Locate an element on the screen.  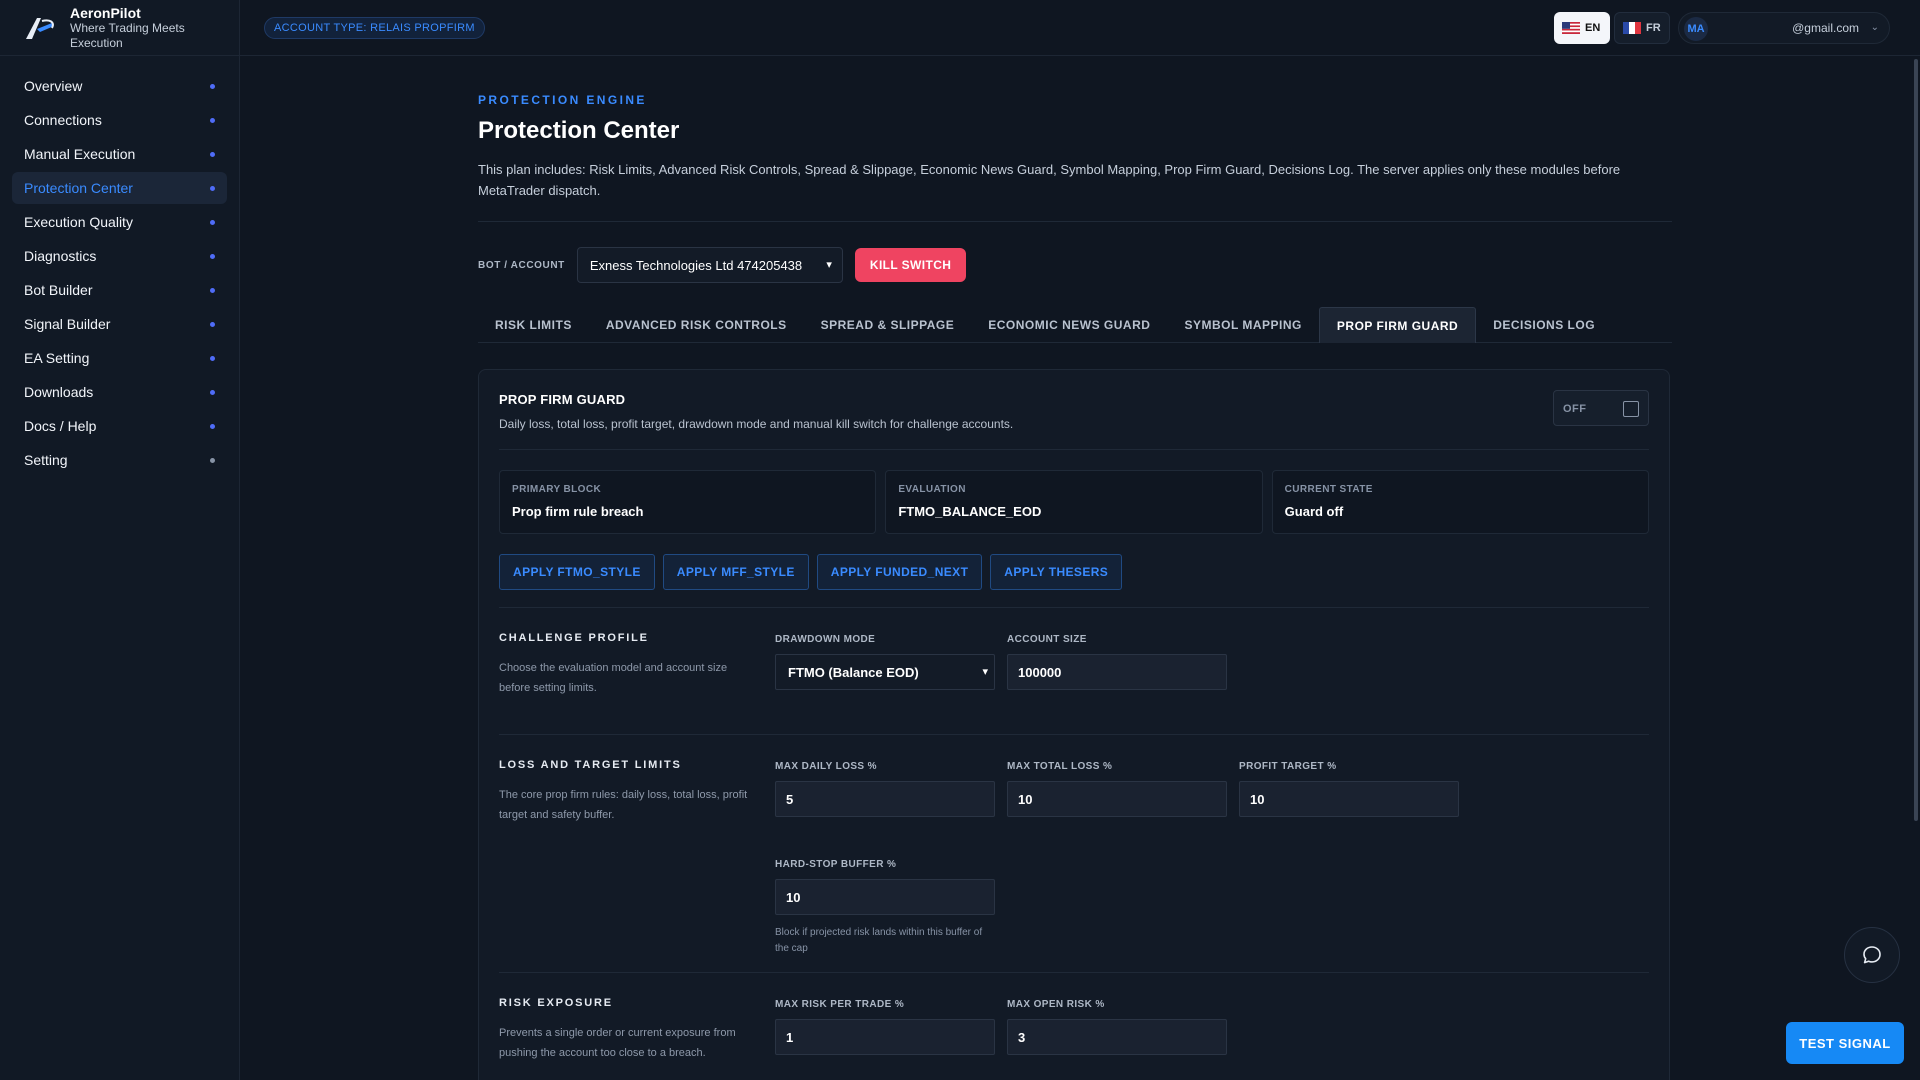
user-menu: MA @gmail.com ⌄ is located at coordinates (1784, 28).